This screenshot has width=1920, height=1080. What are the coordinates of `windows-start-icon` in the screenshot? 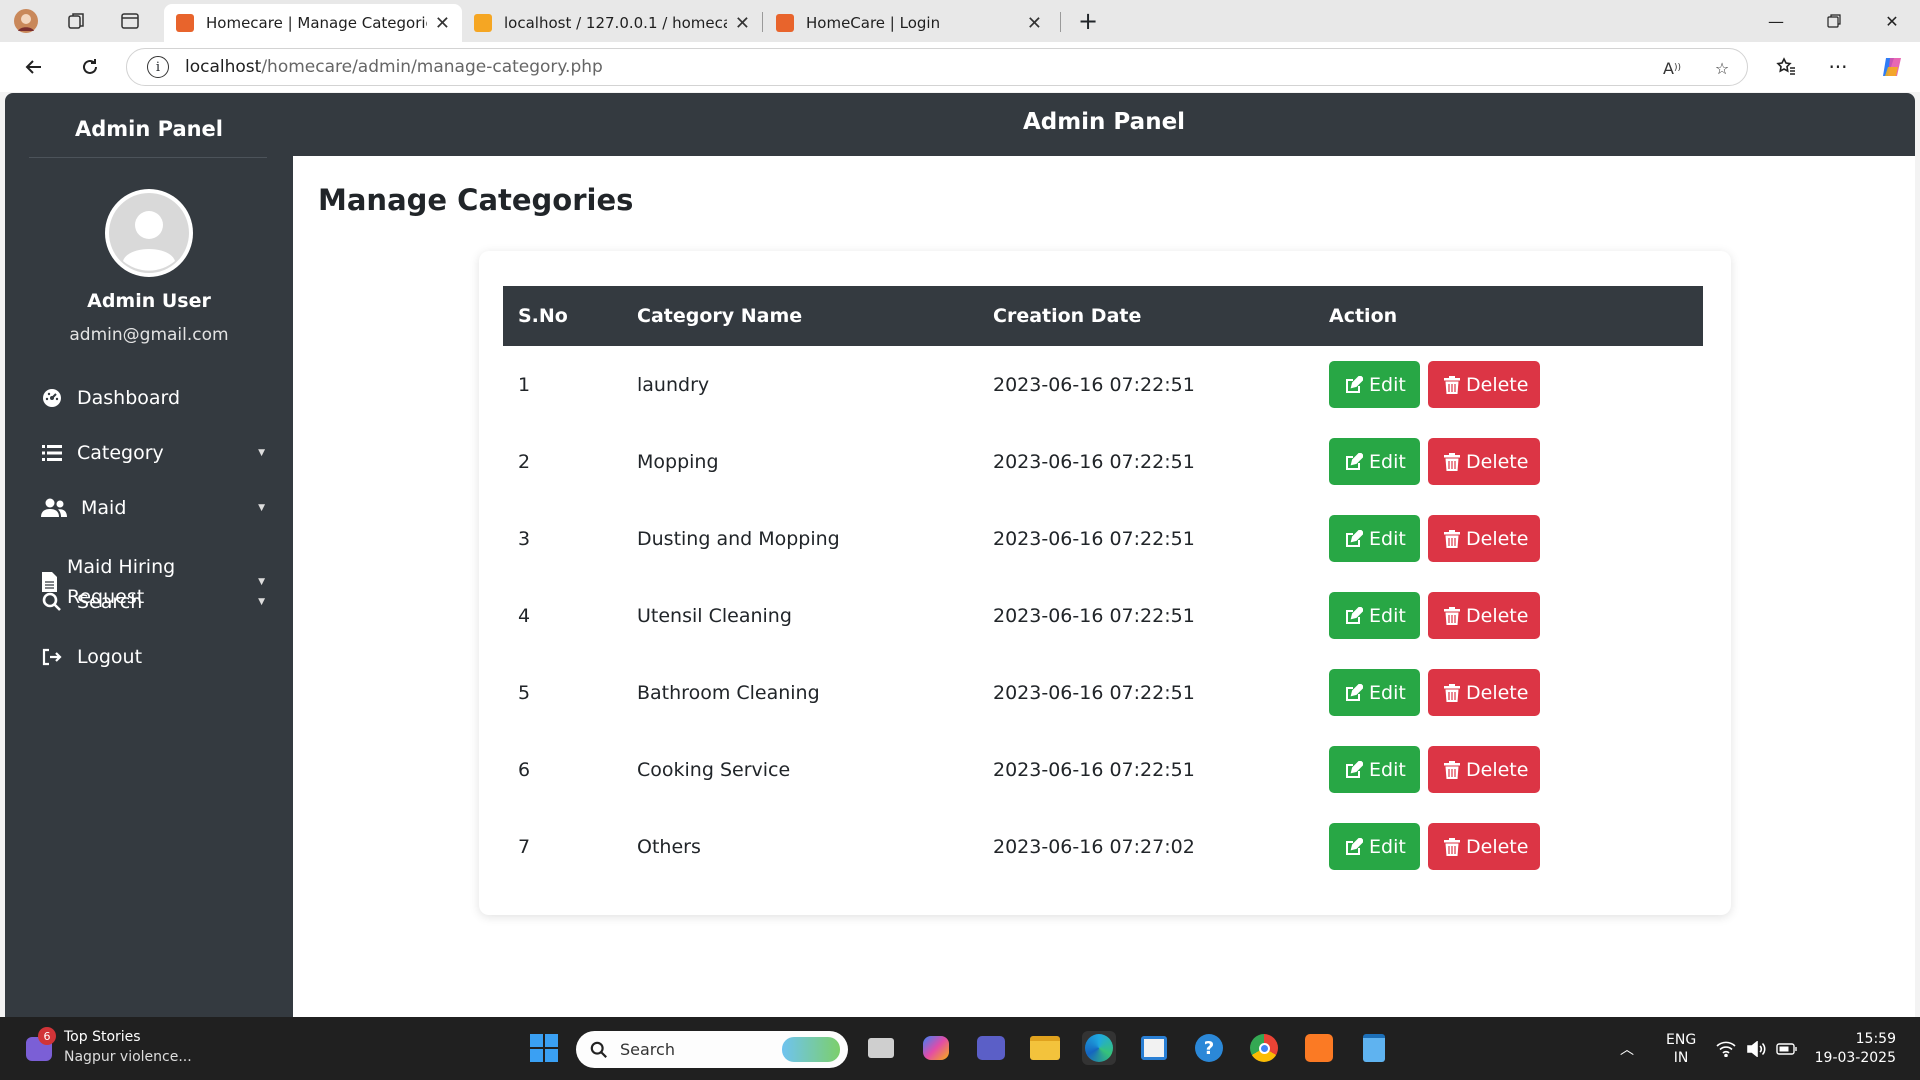 It's located at (544, 1048).